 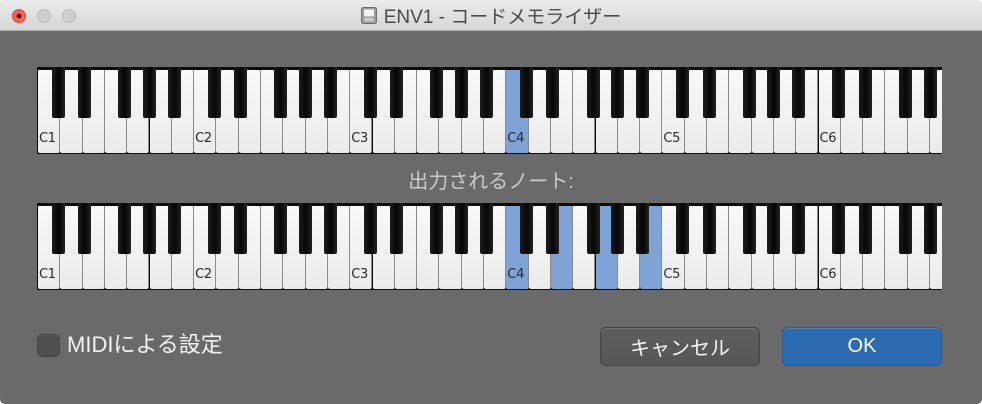 I want to click on output-notes-label: 出力されるノート:, so click(x=491, y=182).